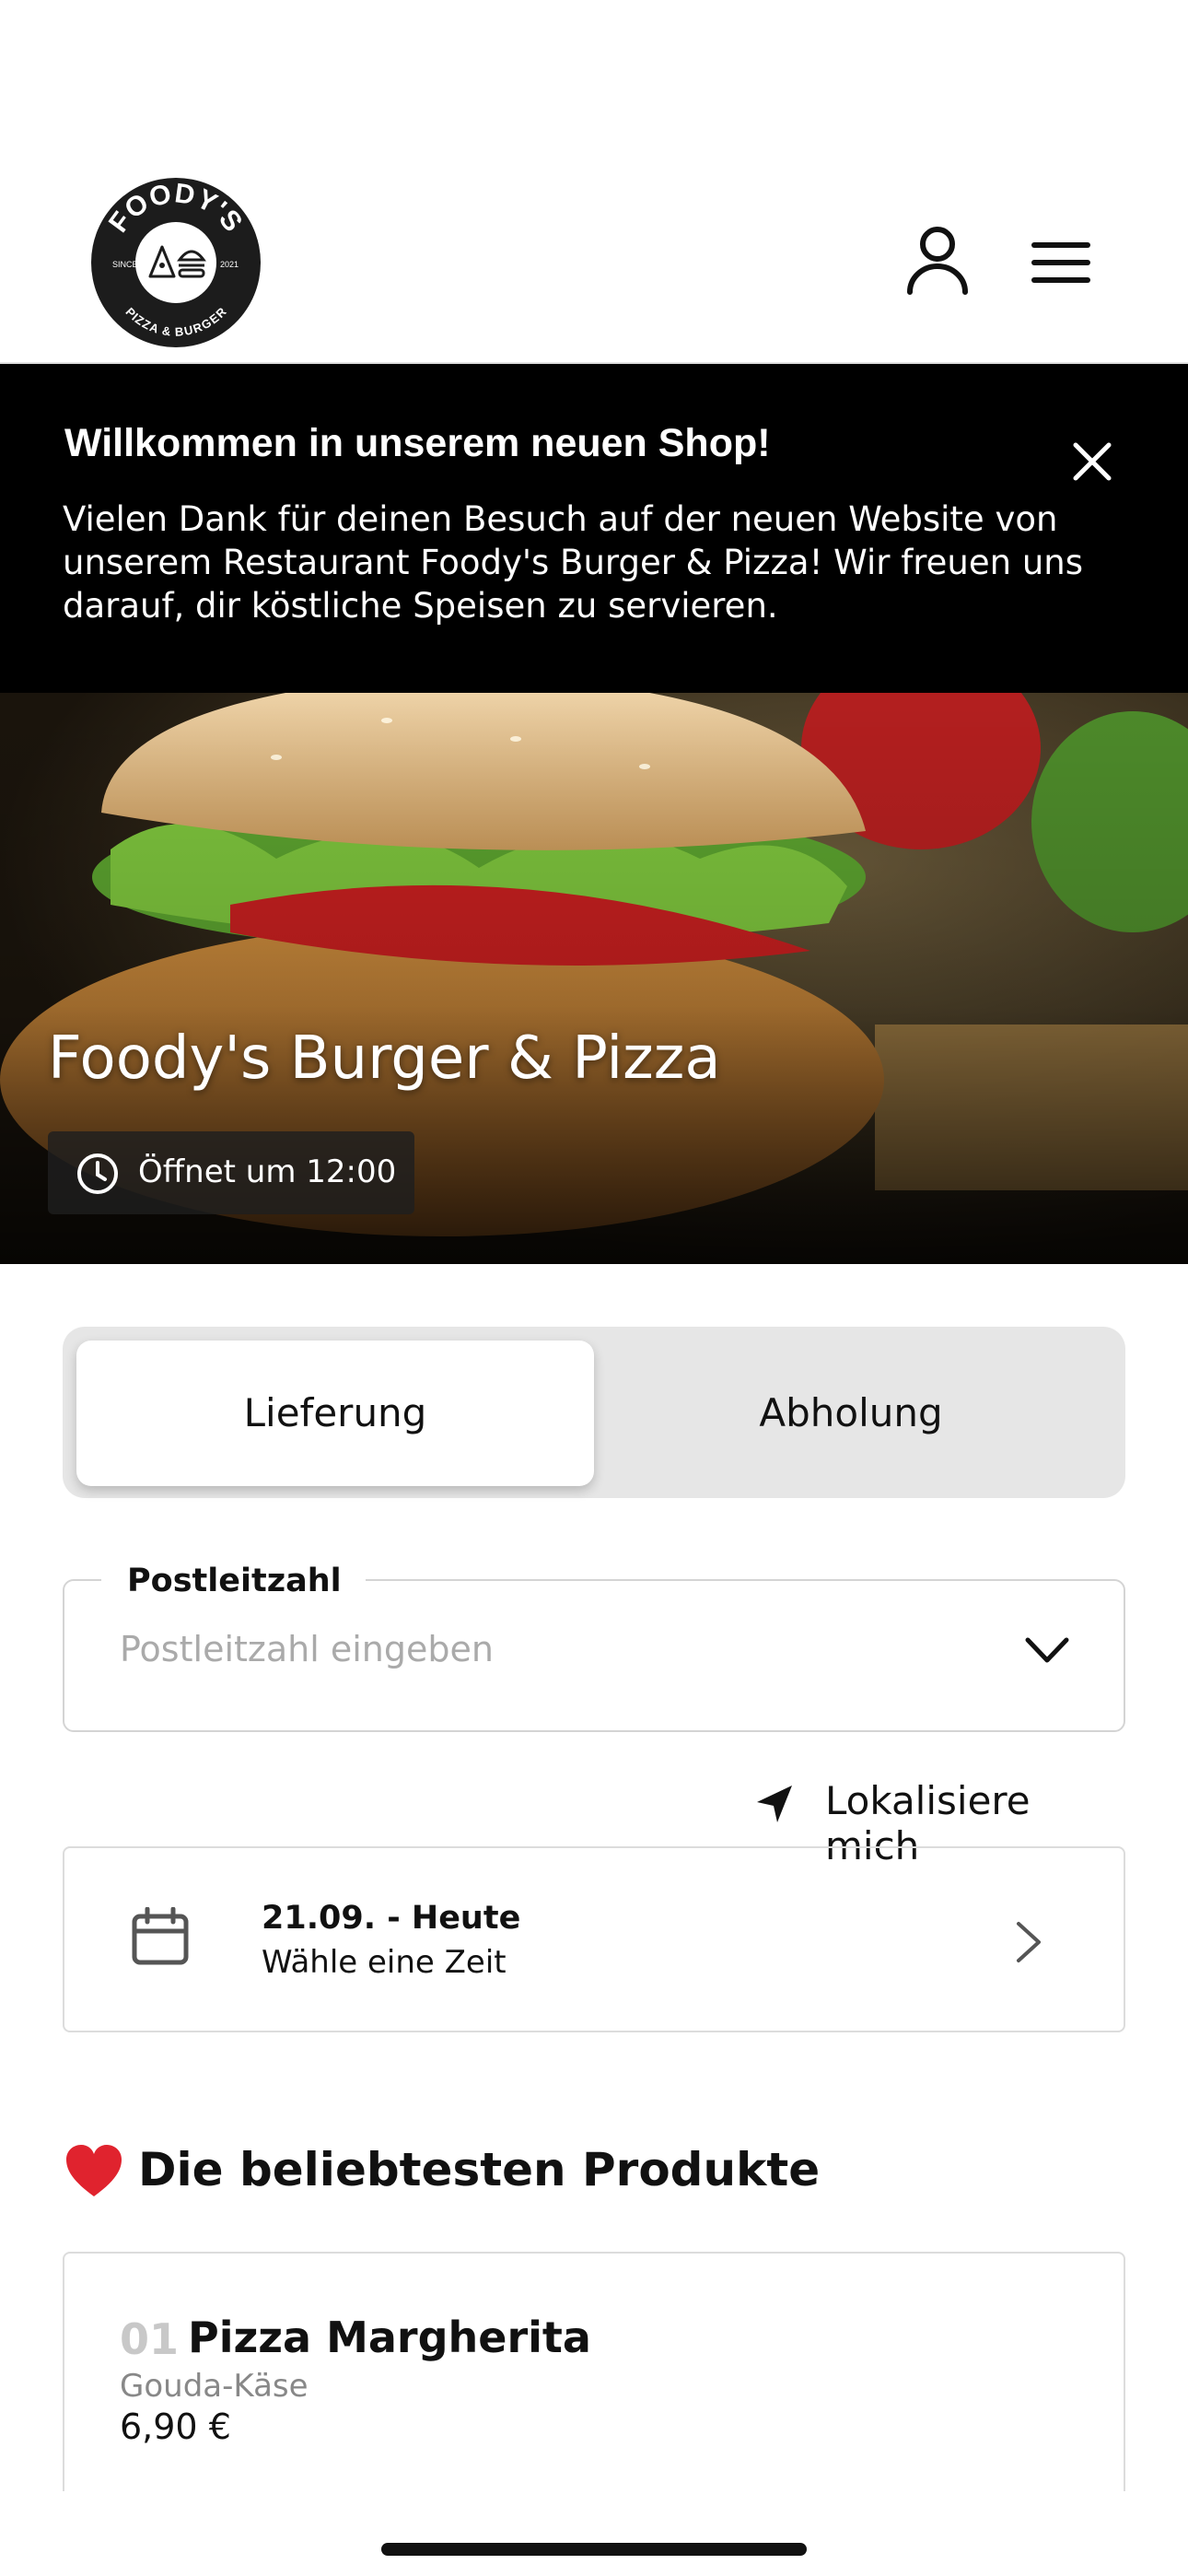  I want to click on location-arrow-icon, so click(774, 1804).